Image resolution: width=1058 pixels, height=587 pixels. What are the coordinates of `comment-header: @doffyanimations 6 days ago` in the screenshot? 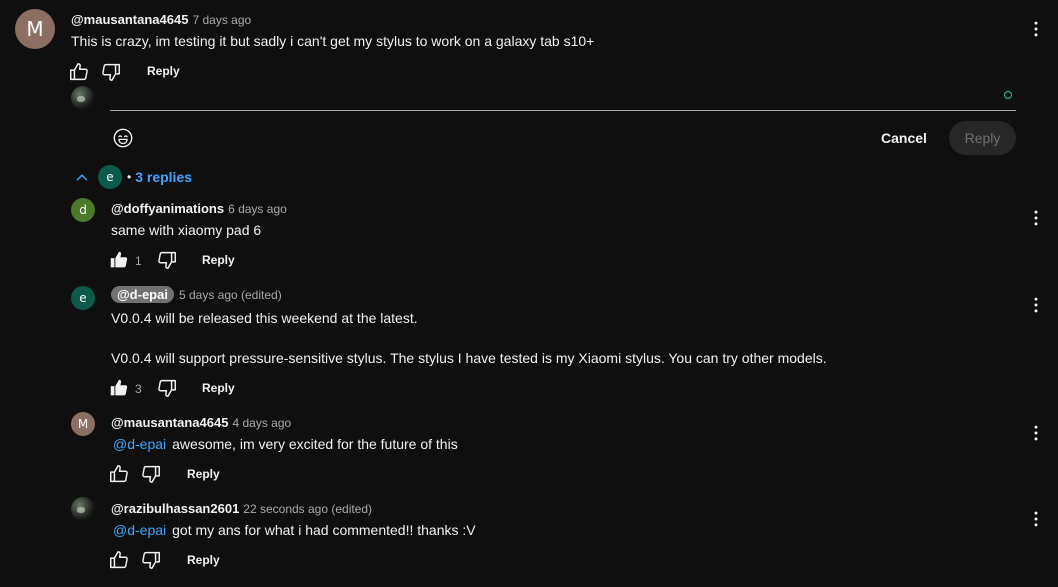 It's located at (199, 209).